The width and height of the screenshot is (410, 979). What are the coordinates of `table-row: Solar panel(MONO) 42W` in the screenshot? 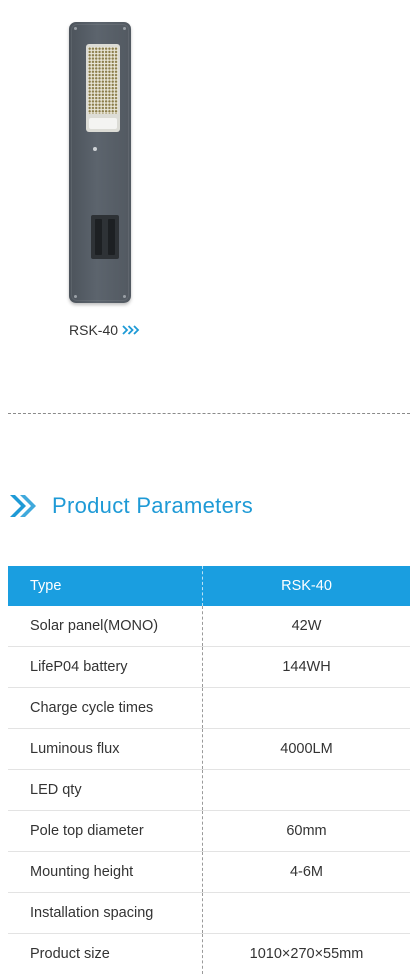 It's located at (209, 626).